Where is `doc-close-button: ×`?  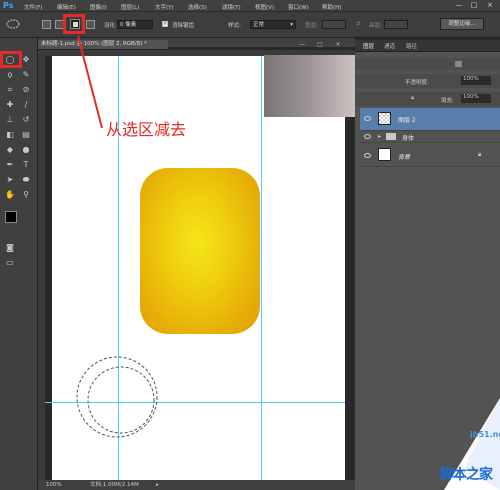
doc-close-button: × is located at coordinates (338, 44).